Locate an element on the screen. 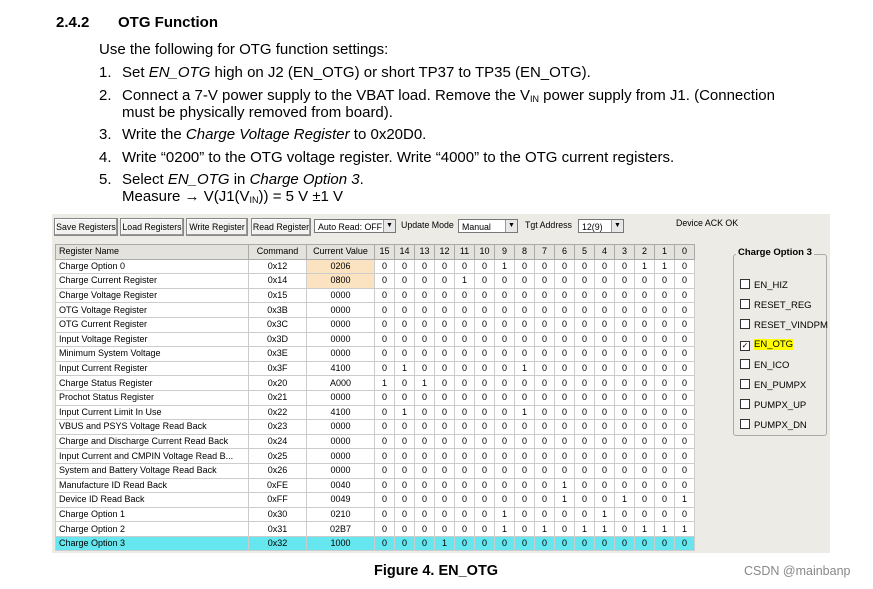  register-name-cell: Charge Option 1 is located at coordinates (152, 514).